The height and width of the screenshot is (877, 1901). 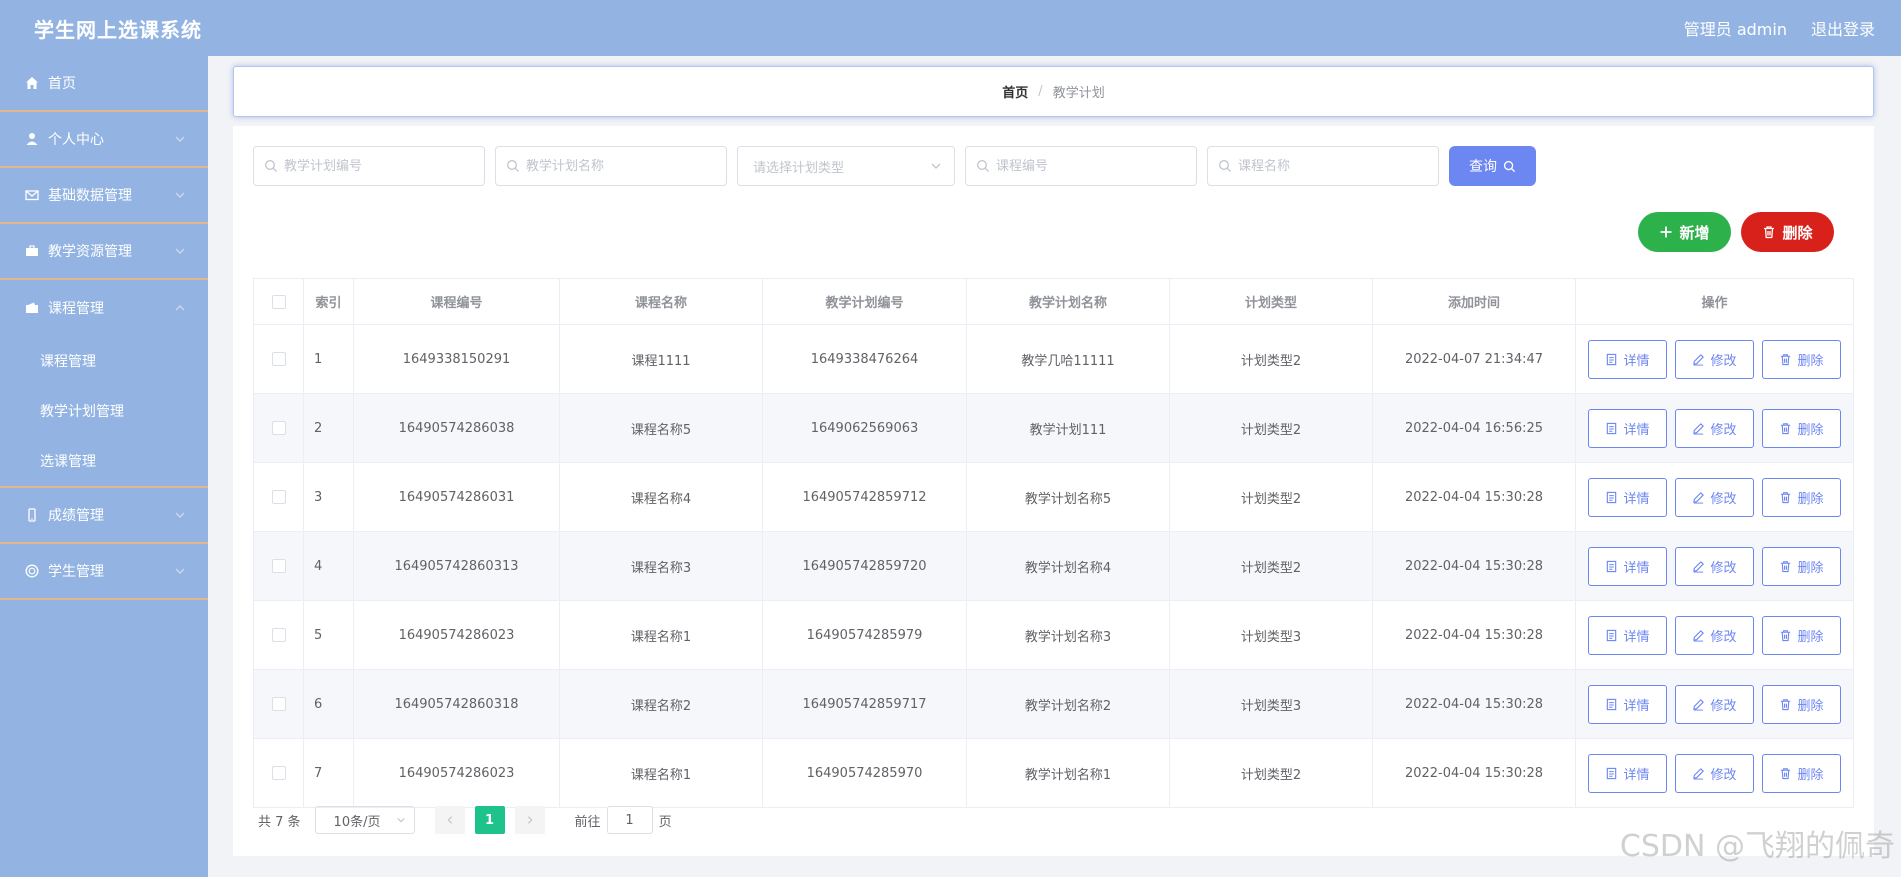 I want to click on page-number-button: 1, so click(x=489, y=820).